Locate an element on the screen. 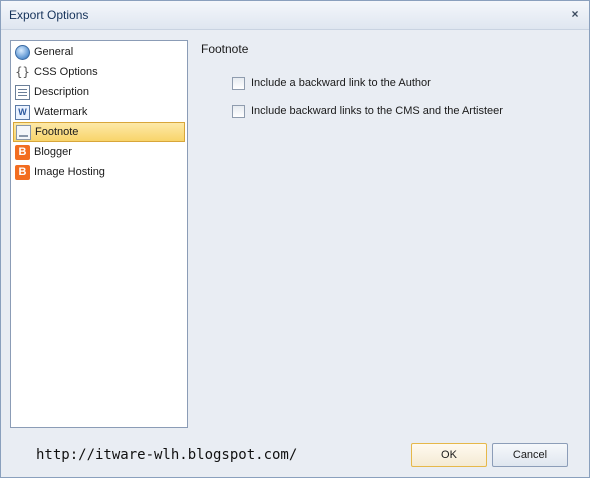  sidebar-item-css-options: {} CSS Options is located at coordinates (99, 72).